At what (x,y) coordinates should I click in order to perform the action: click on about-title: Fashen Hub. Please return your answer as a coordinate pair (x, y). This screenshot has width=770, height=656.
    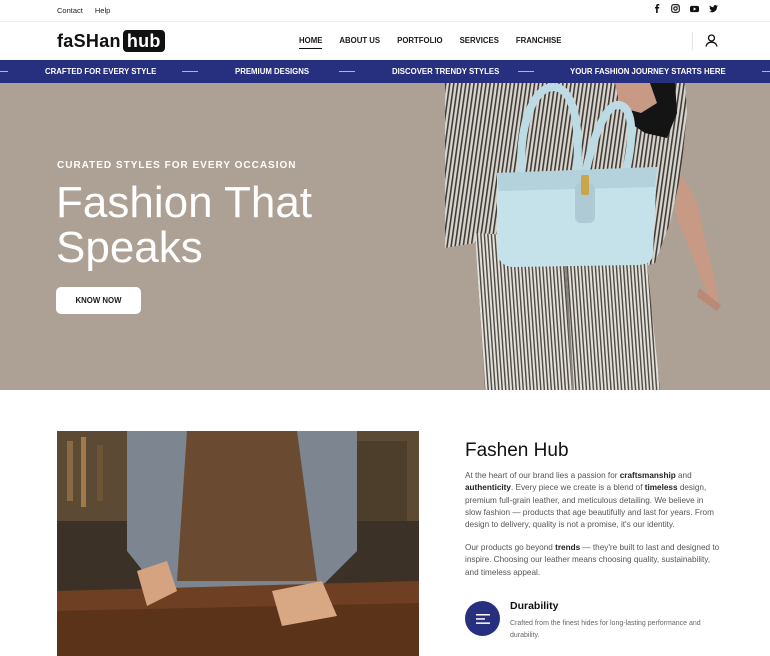
    Looking at the image, I should click on (517, 450).